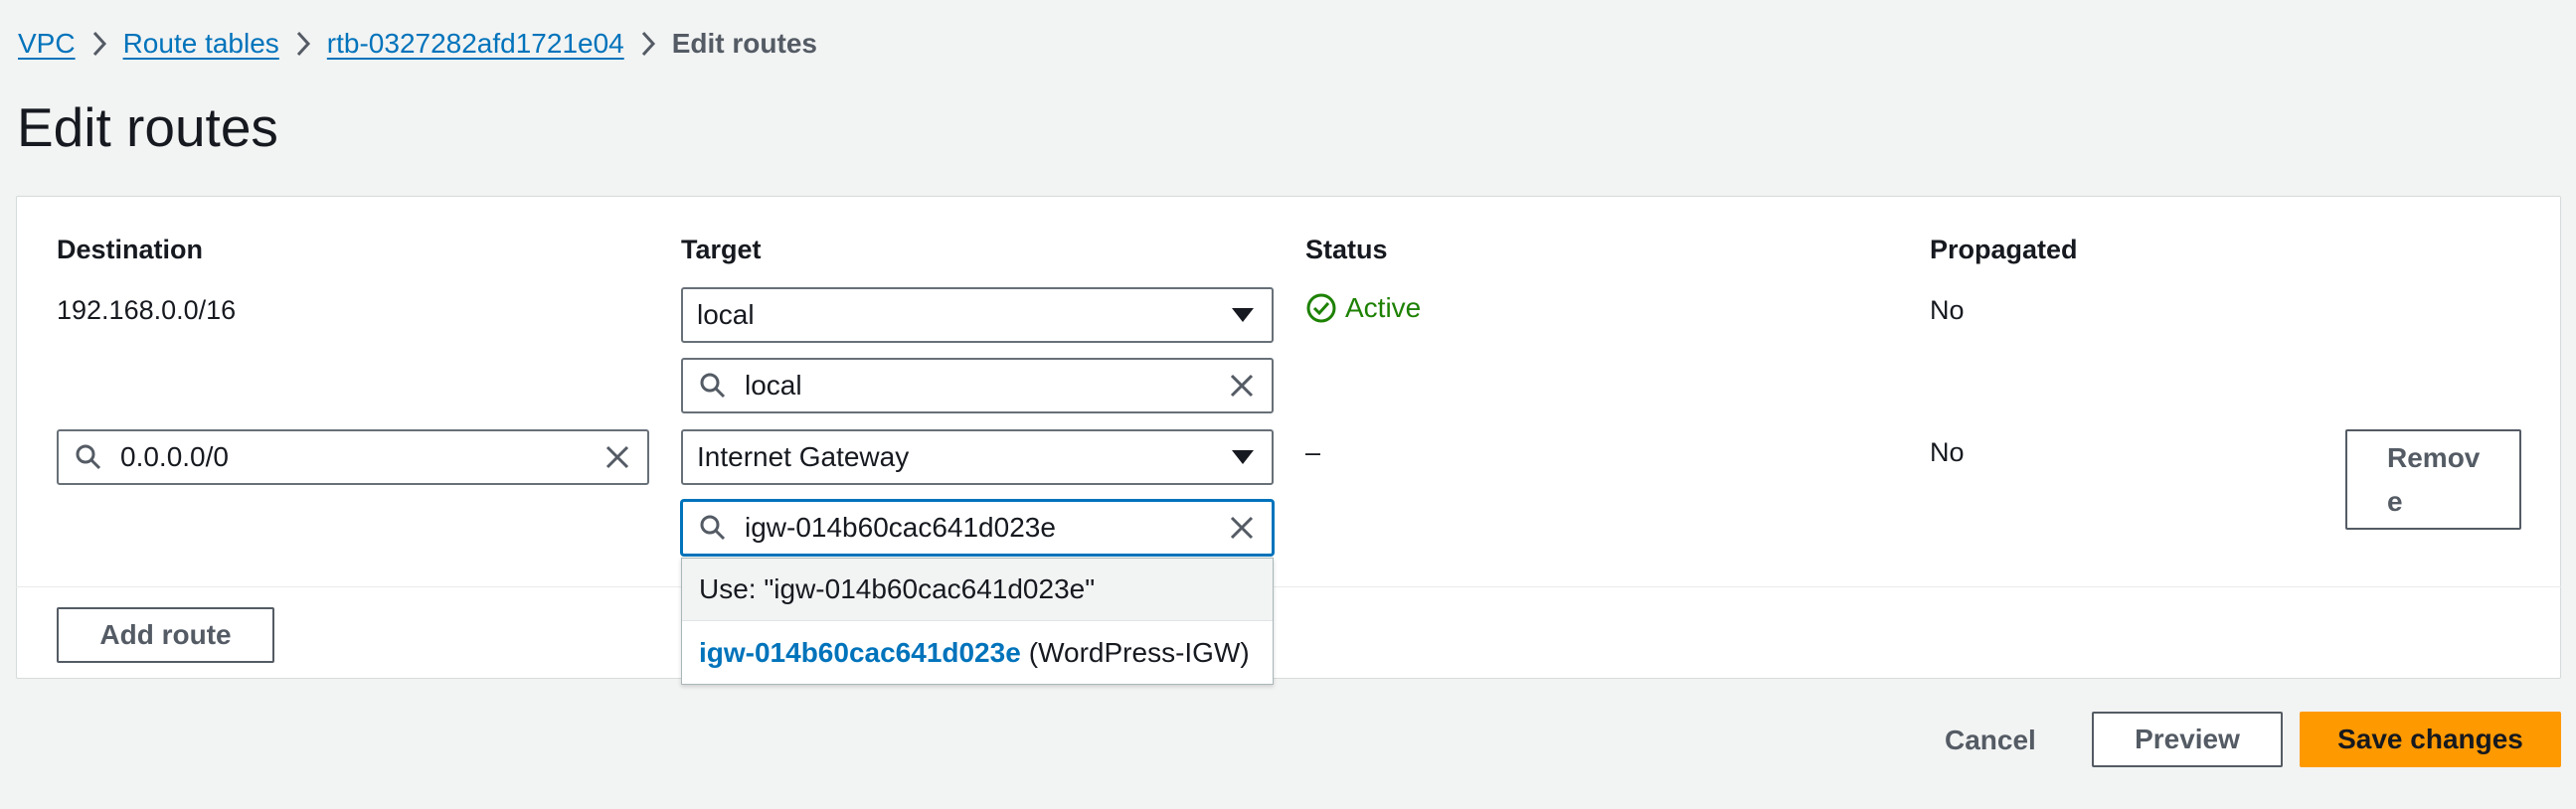 This screenshot has height=809, width=2576. Describe the element at coordinates (860, 652) in the screenshot. I see `dropdown-option-igw-id: igw-014b60cac641d023e` at that location.